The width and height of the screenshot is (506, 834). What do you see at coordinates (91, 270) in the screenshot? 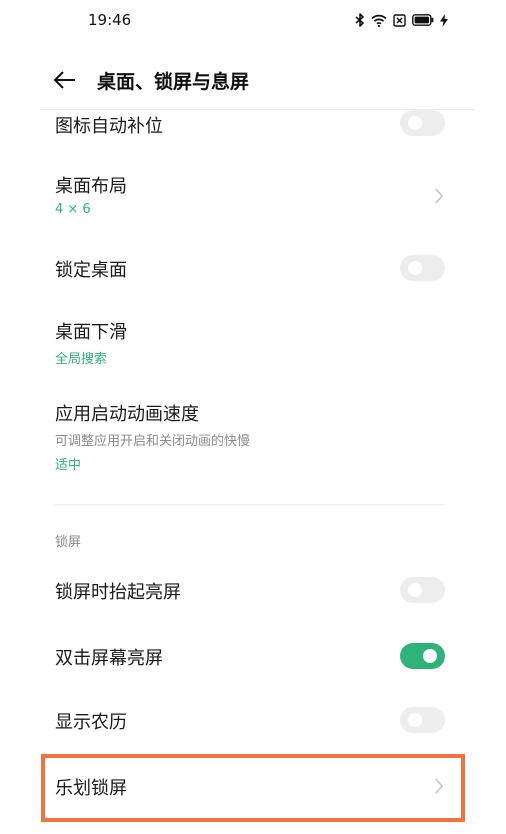
I see `setting-title: 锁定桌面` at bounding box center [91, 270].